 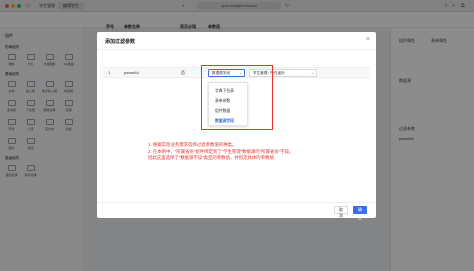 What do you see at coordinates (312, 73) in the screenshot?
I see `chevron-down-icon: ˅` at bounding box center [312, 73].